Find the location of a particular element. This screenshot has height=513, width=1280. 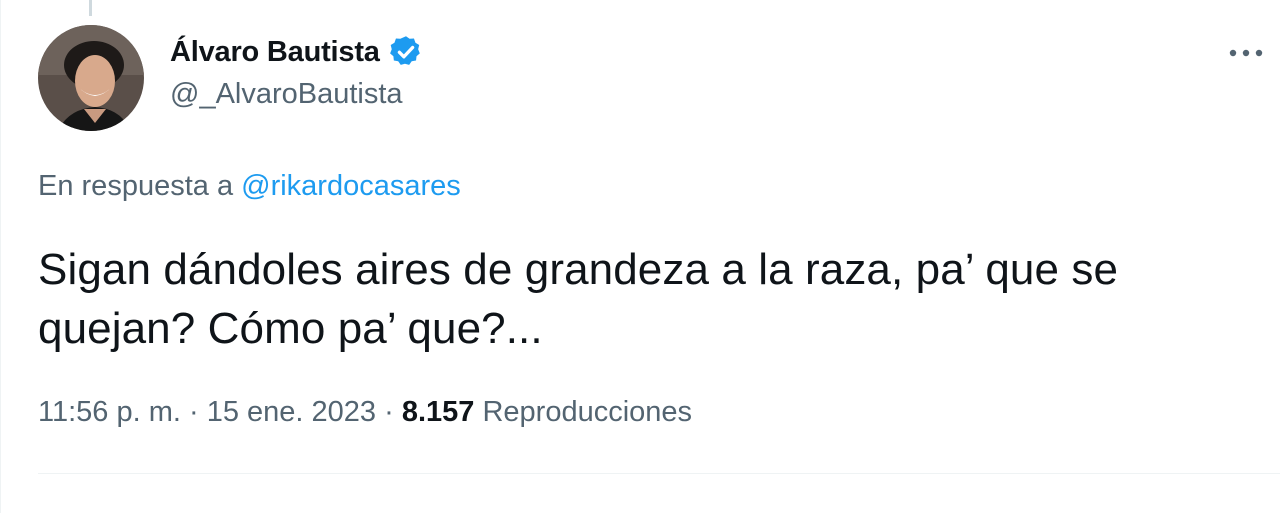

reply-context: En respuesta a @rikardocasares is located at coordinates (249, 186).